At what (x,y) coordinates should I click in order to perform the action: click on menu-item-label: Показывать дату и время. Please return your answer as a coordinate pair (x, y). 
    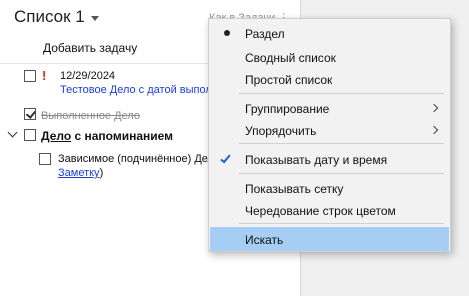
    Looking at the image, I should click on (316, 160).